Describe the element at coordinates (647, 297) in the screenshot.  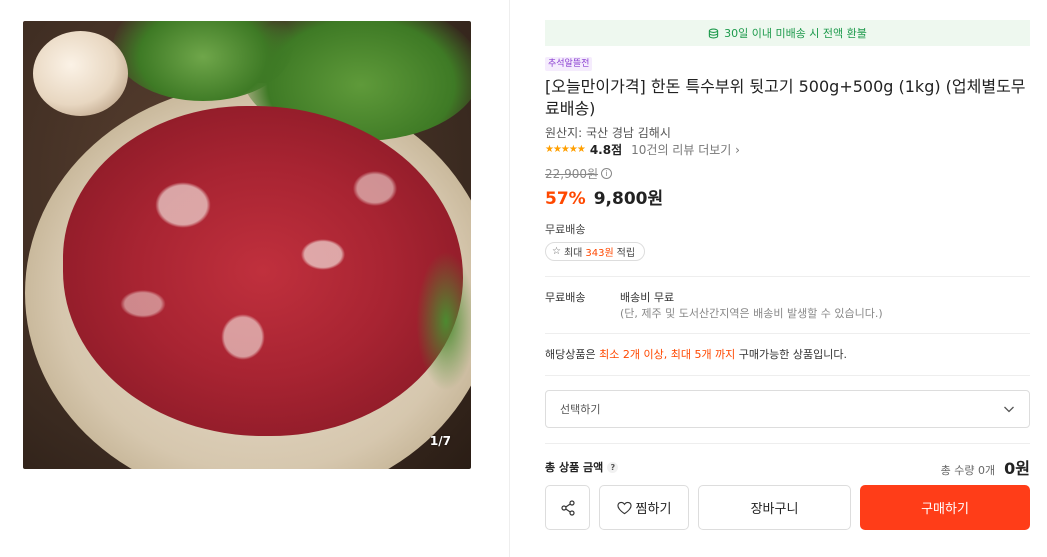
I see `delivery-fee: 배송비 무료` at that location.